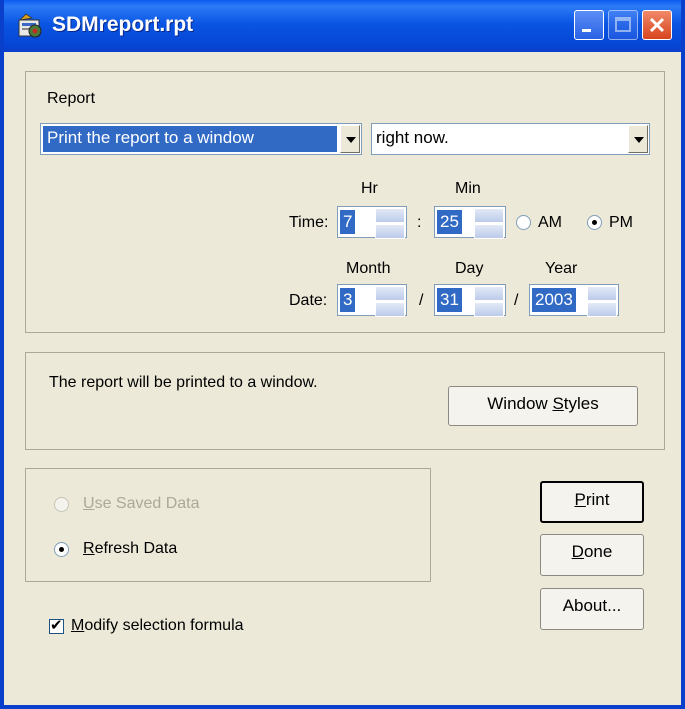 Image resolution: width=685 pixels, height=709 pixels. Describe the element at coordinates (308, 300) in the screenshot. I see `date-label: Date:` at that location.